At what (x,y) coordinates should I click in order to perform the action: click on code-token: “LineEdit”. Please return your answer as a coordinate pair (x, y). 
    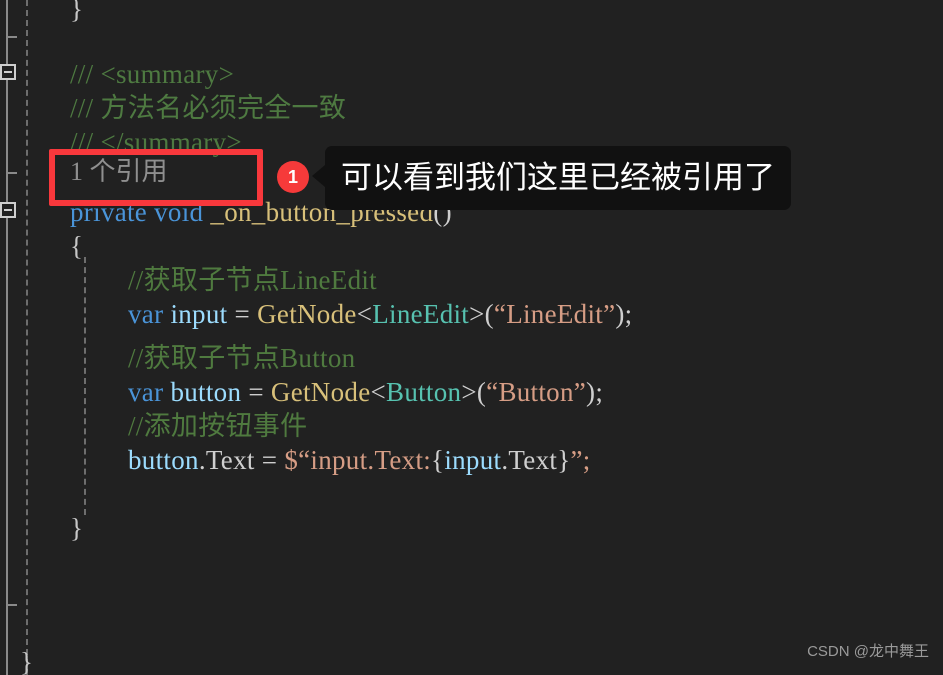
    Looking at the image, I should click on (554, 314).